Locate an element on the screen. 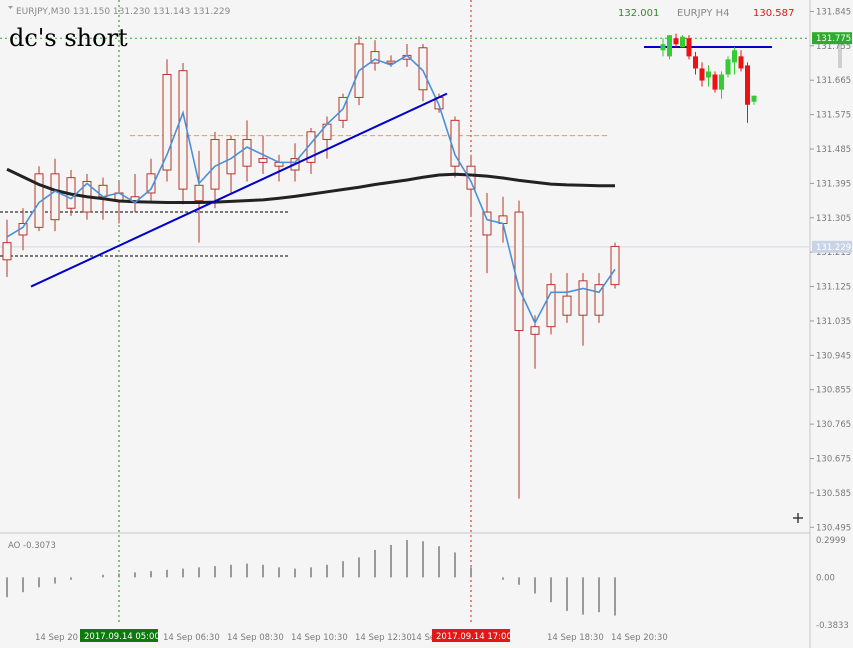  y-tick-label: 130.945 is located at coordinates (833, 356).